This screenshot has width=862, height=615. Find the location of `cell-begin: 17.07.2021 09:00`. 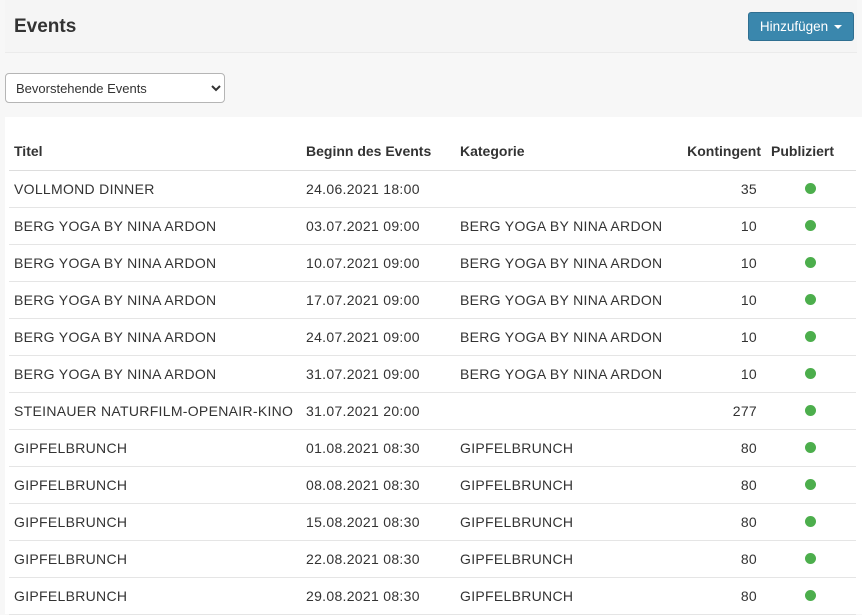

cell-begin: 17.07.2021 09:00 is located at coordinates (378, 300).